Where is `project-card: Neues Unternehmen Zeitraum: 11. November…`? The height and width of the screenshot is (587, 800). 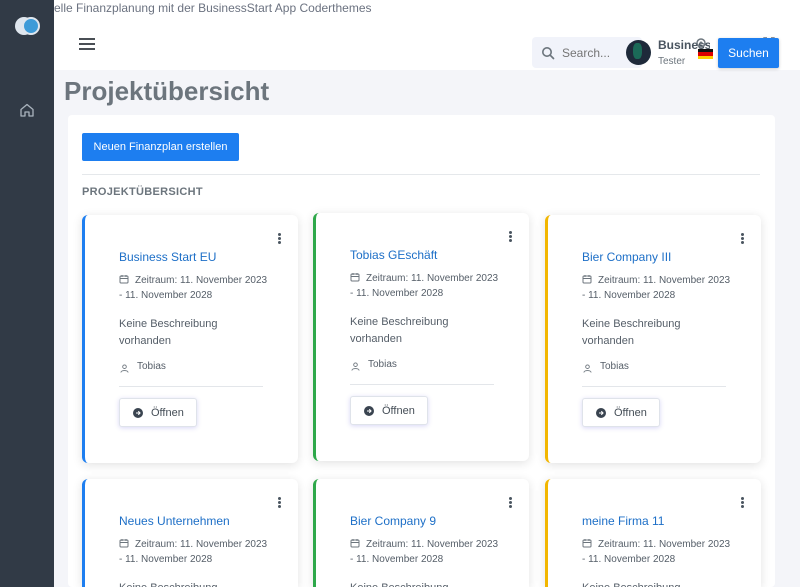 project-card: Neues Unternehmen Zeitraum: 11. November… is located at coordinates (190, 533).